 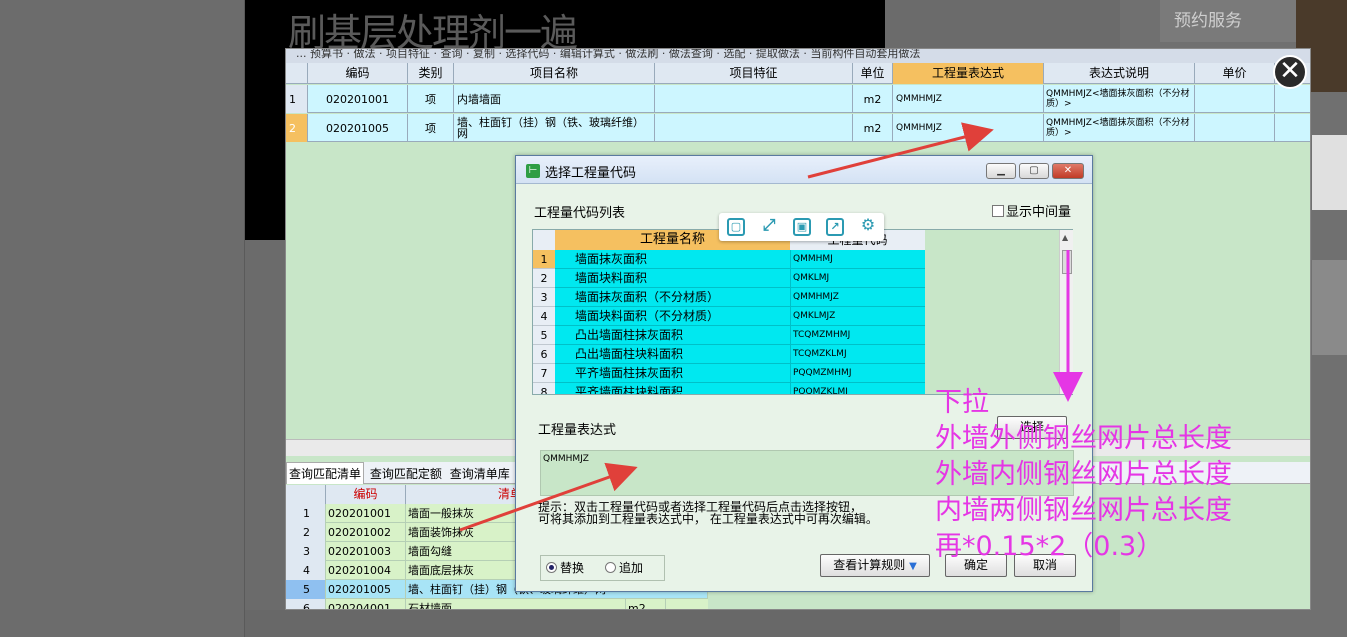 What do you see at coordinates (1083, 510) in the screenshot?
I see `annotation-line: 内墙两侧钢丝网片总长度` at bounding box center [1083, 510].